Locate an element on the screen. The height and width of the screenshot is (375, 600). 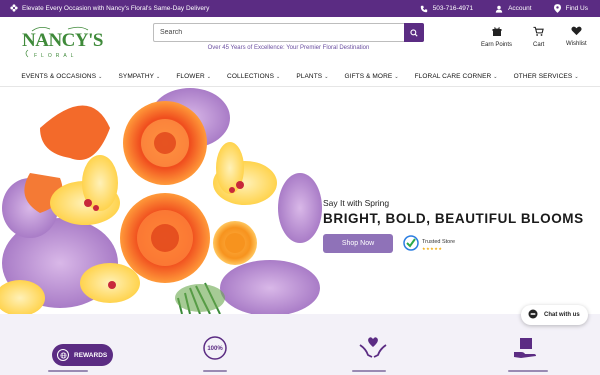
search-icon is located at coordinates (414, 33).